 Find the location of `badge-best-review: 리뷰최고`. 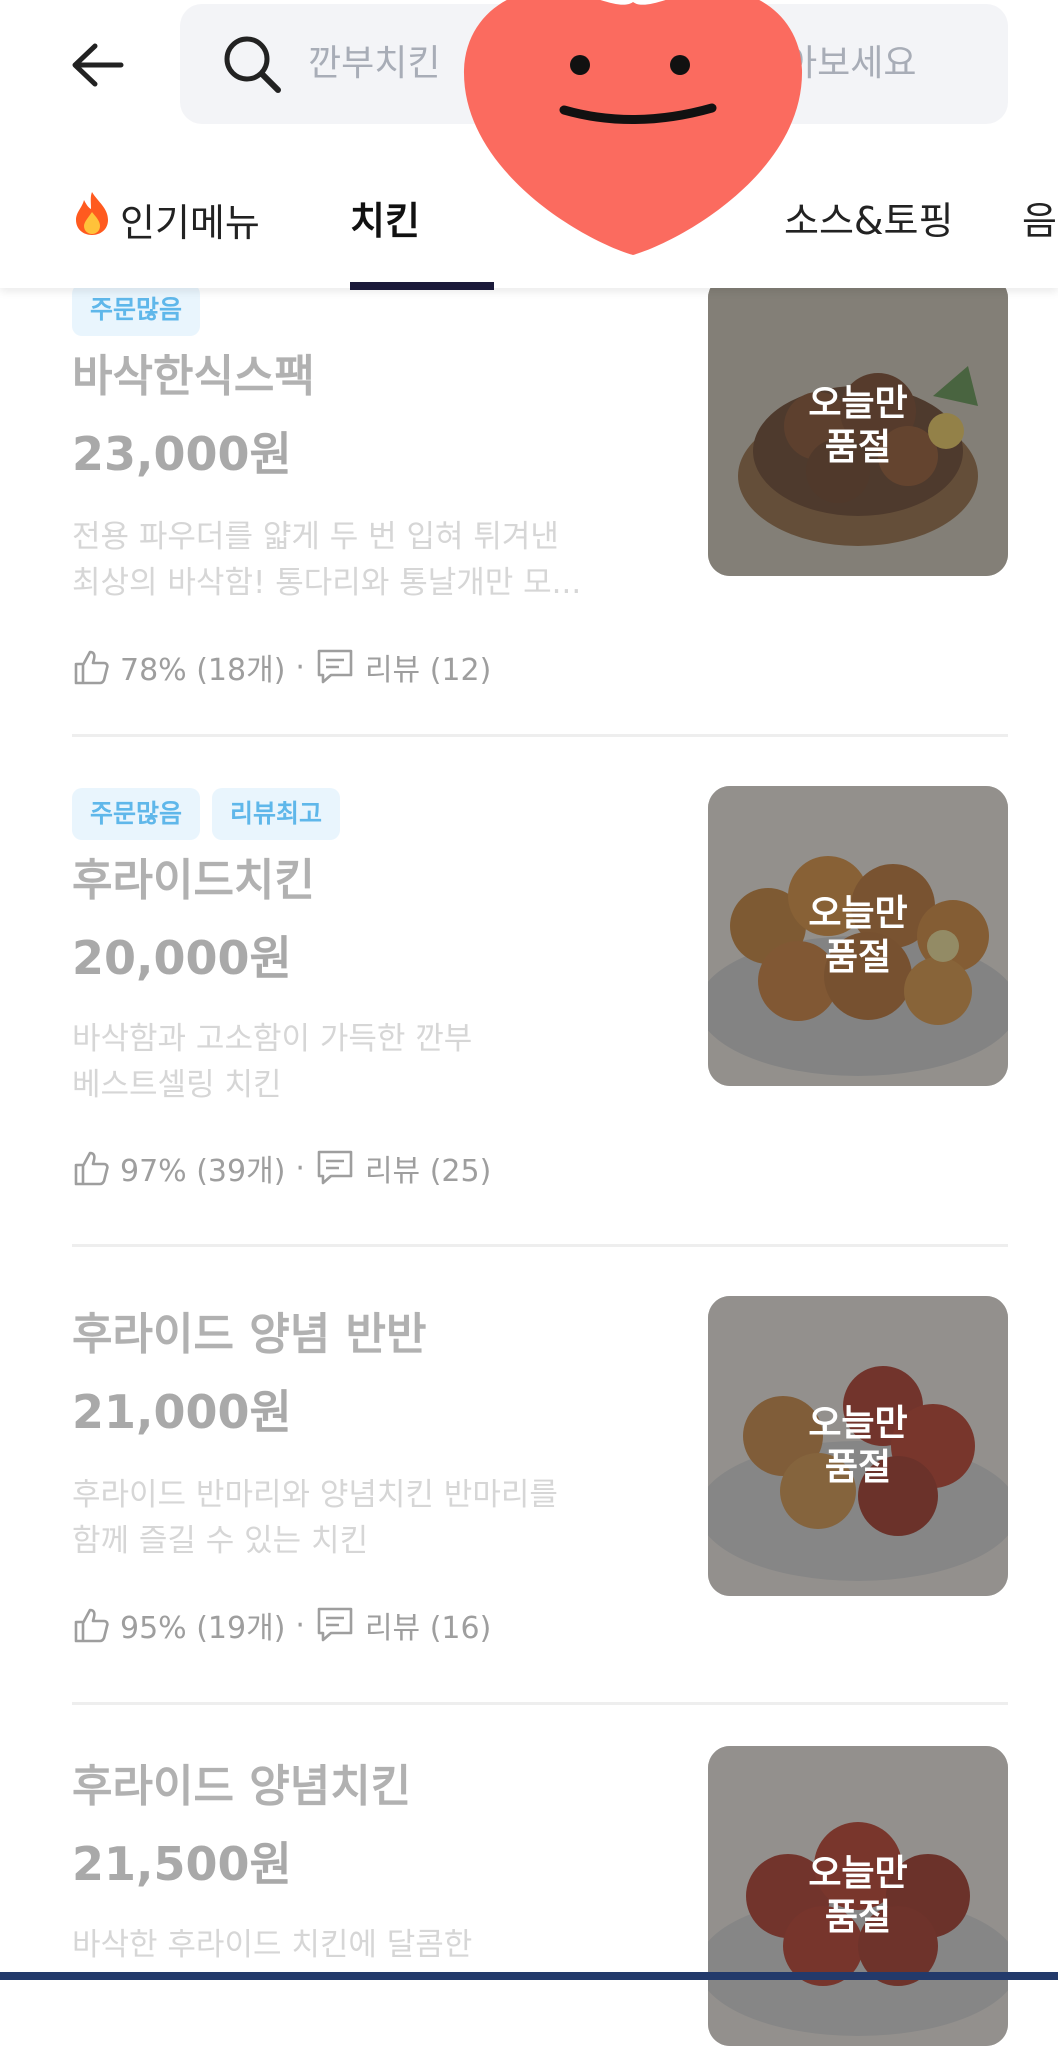

badge-best-review: 리뷰최고 is located at coordinates (276, 814).